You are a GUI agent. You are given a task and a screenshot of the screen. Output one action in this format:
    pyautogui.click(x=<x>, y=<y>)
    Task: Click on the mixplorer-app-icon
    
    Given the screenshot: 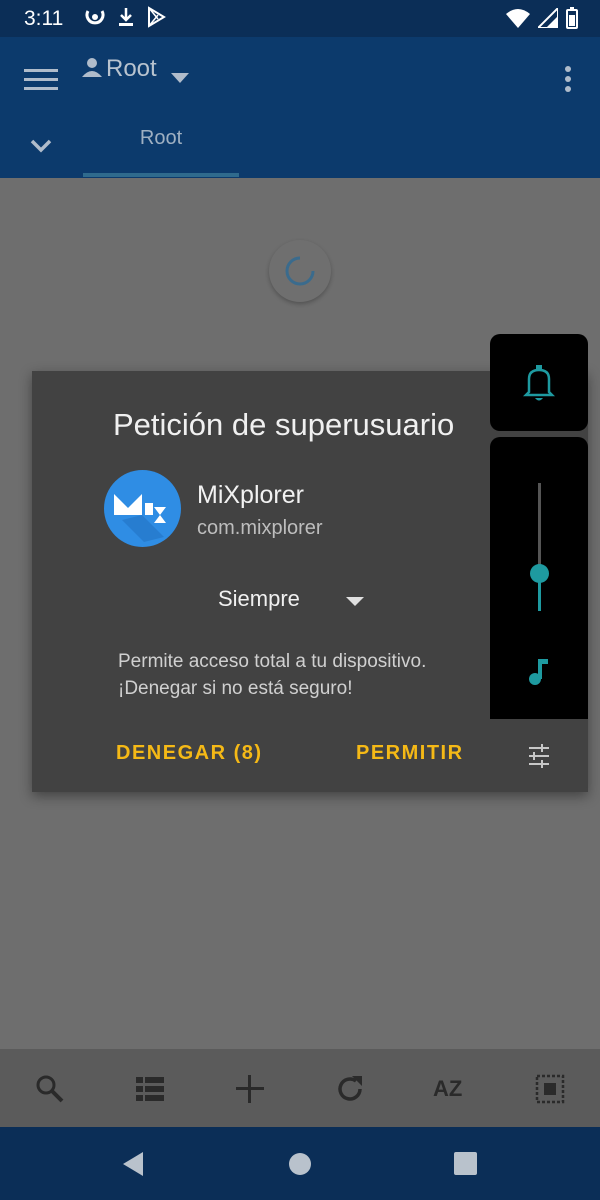 What is the action you would take?
    pyautogui.click(x=142, y=508)
    